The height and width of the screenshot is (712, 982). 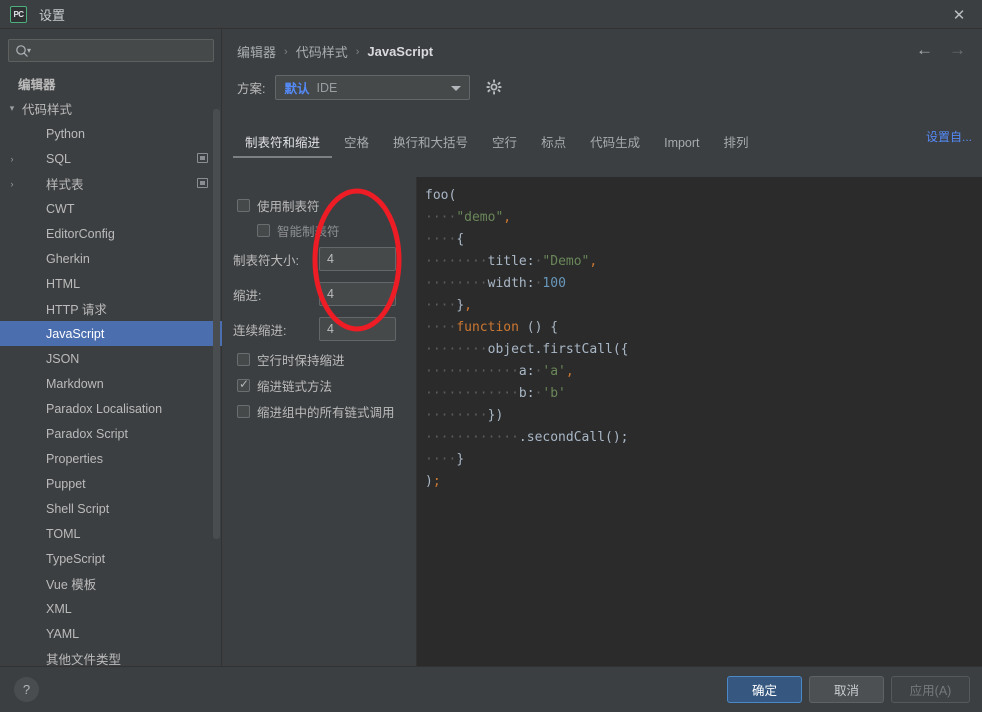 What do you see at coordinates (764, 689) in the screenshot?
I see `ok-button: 确定` at bounding box center [764, 689].